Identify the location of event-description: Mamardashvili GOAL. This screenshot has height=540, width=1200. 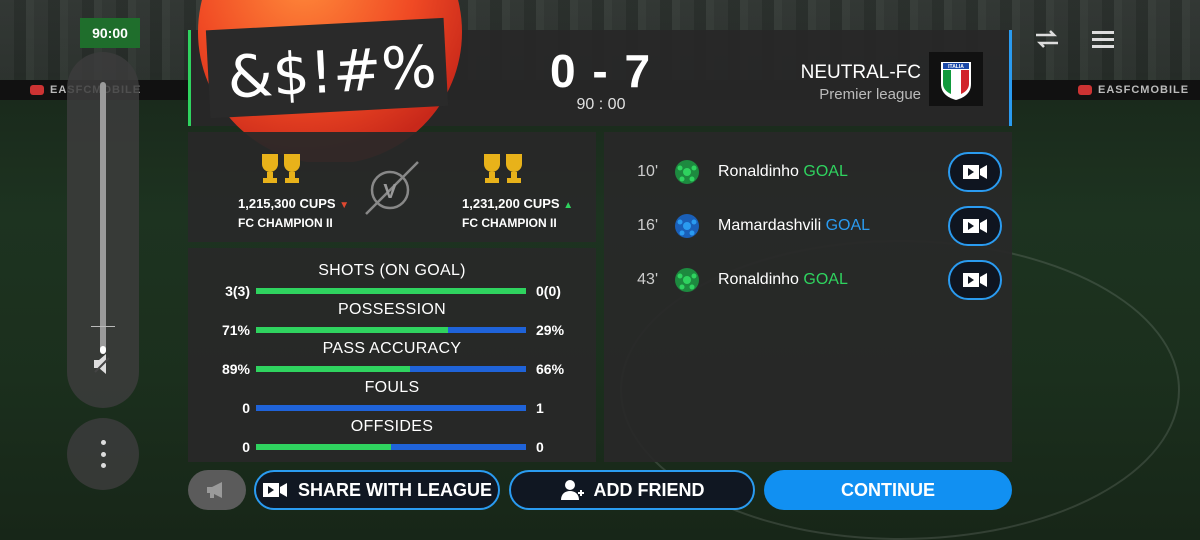
(794, 225).